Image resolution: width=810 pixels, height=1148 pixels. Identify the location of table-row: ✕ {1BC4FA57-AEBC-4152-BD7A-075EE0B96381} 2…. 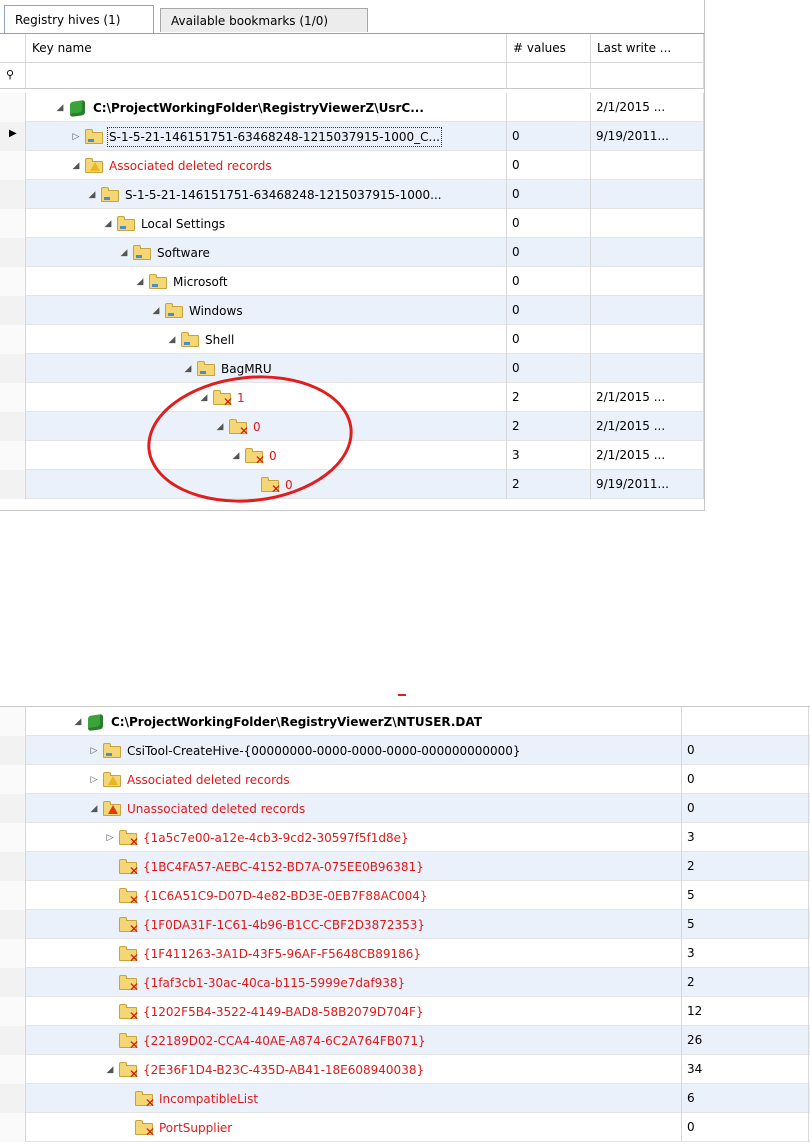
(405, 866).